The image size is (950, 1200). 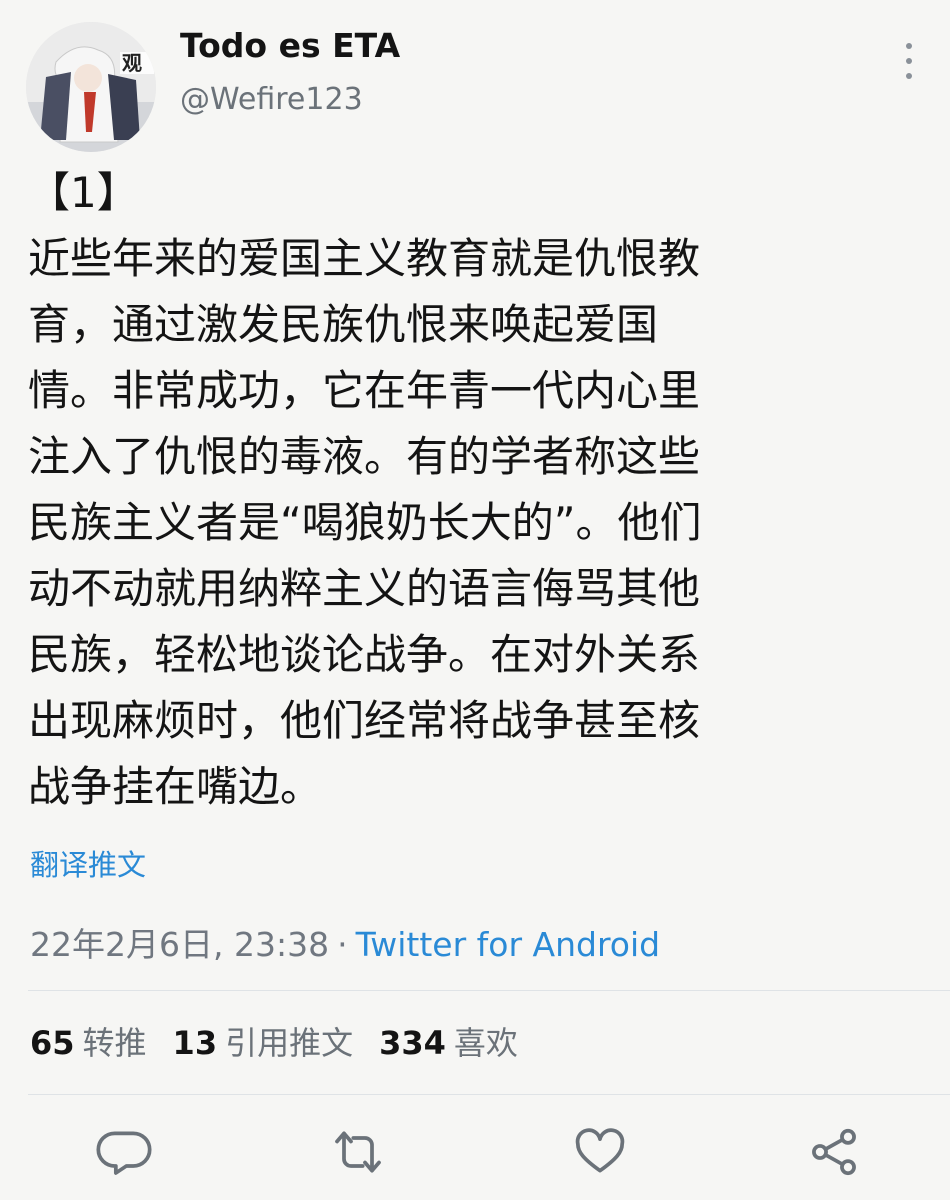 What do you see at coordinates (175, 786) in the screenshot?
I see `tweet-line: 战争挂在嘴边。` at bounding box center [175, 786].